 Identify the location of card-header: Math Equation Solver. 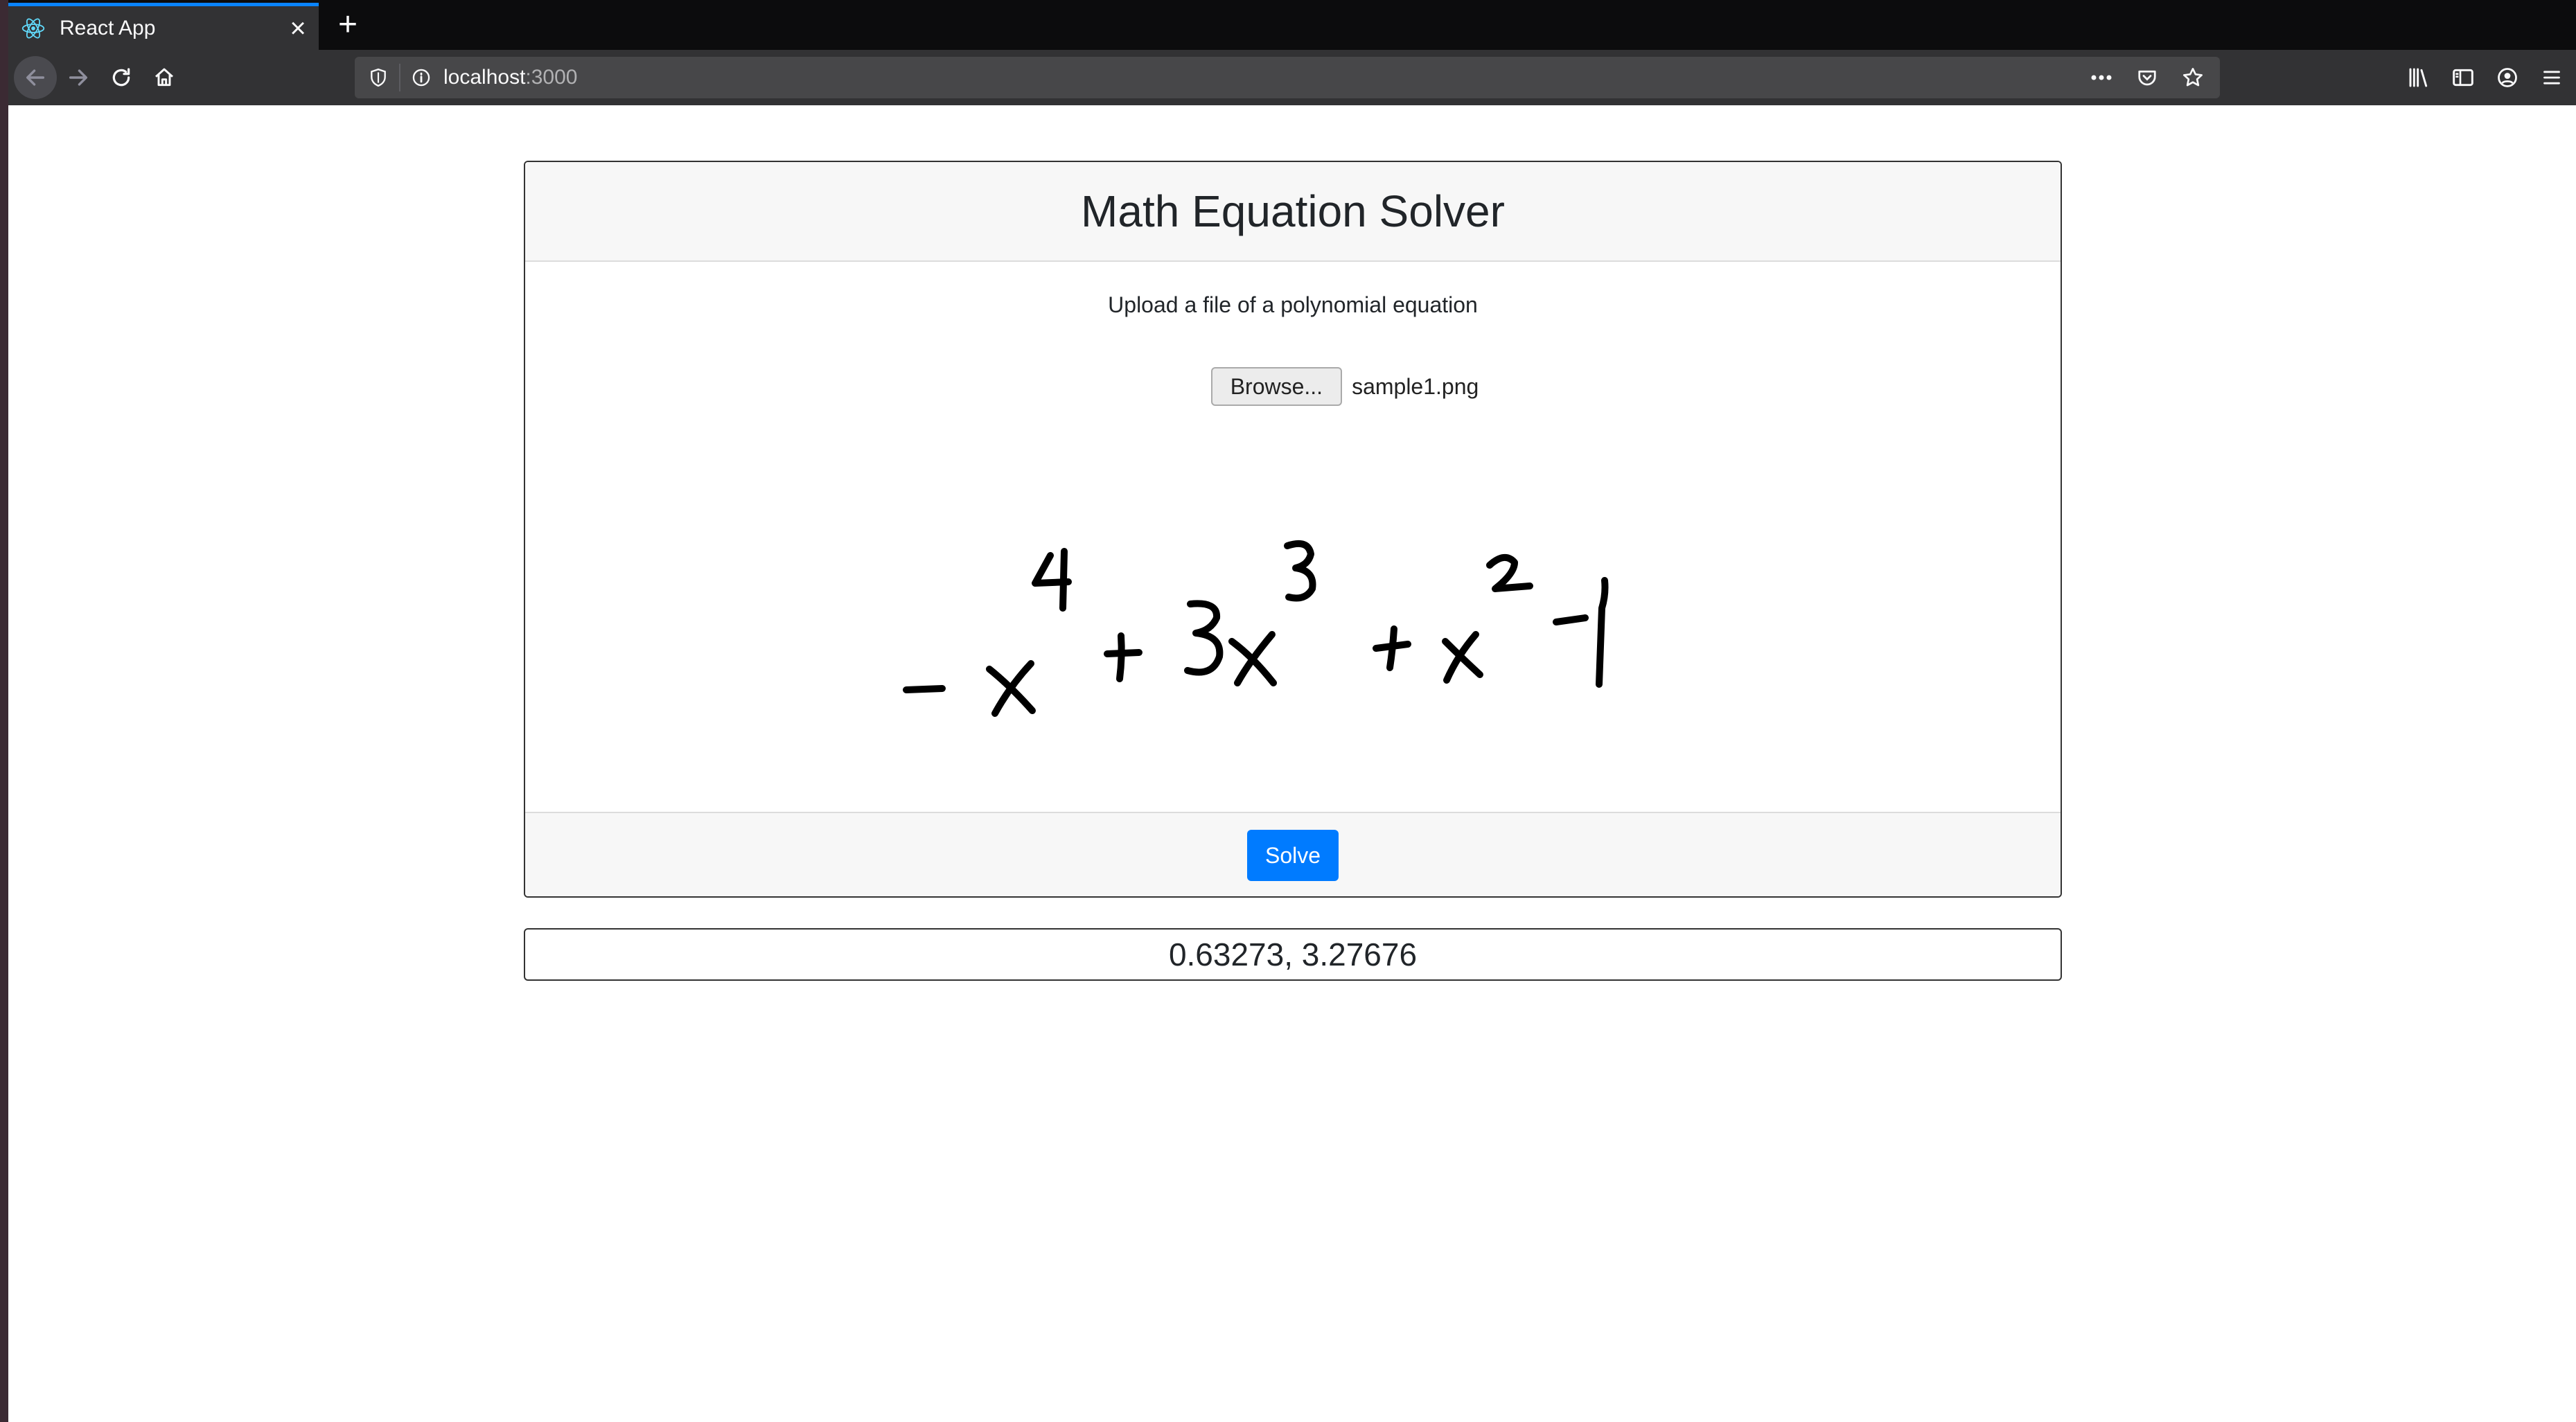
(1293, 212).